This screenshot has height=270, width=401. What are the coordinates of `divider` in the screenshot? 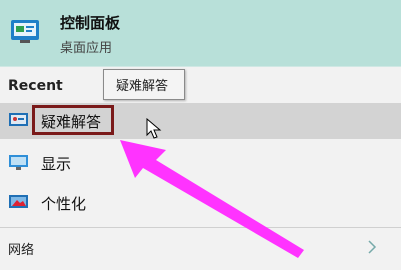 It's located at (200, 227).